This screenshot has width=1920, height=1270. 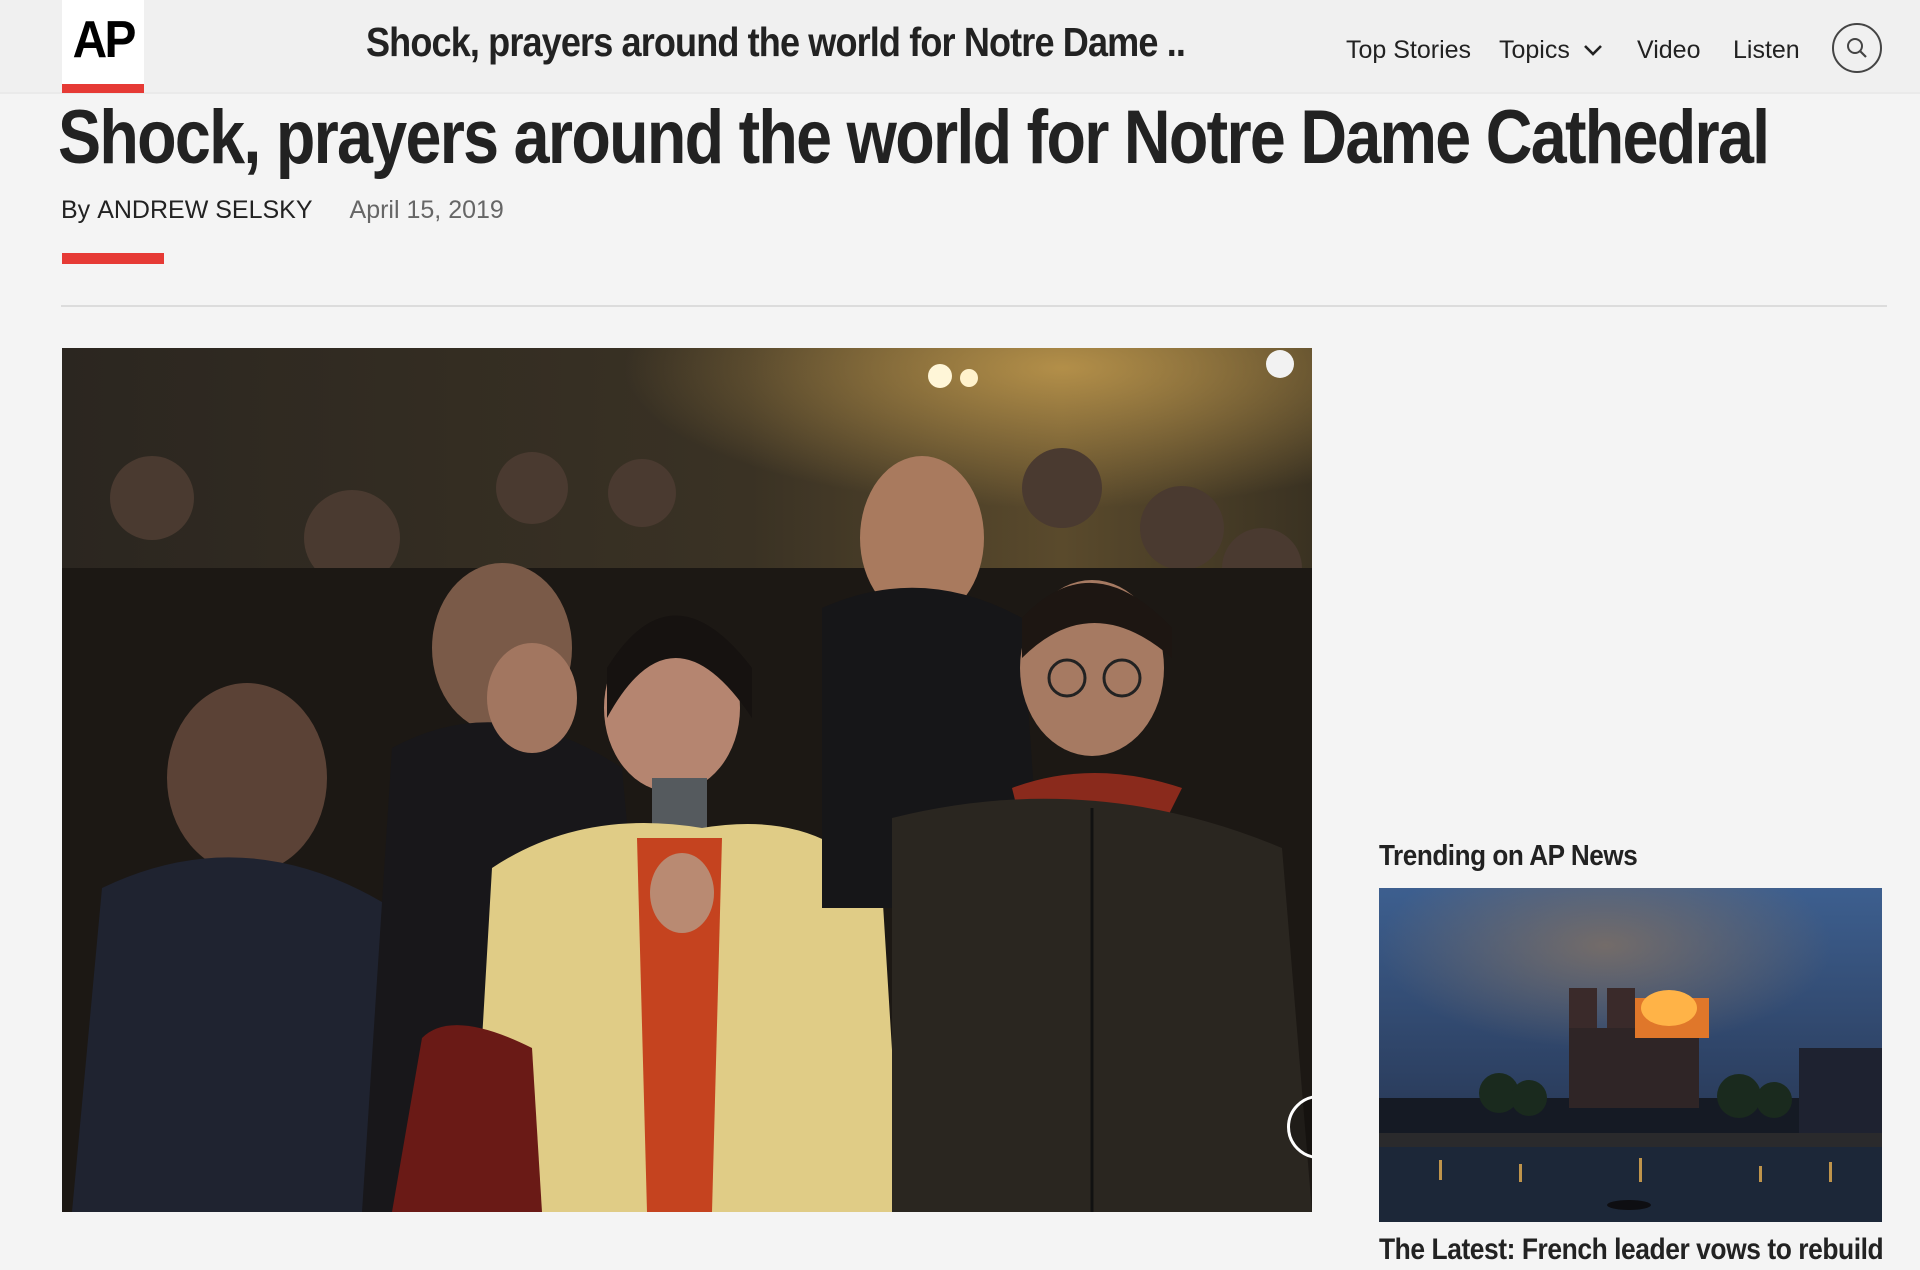 I want to click on search-icon, so click(x=1857, y=48).